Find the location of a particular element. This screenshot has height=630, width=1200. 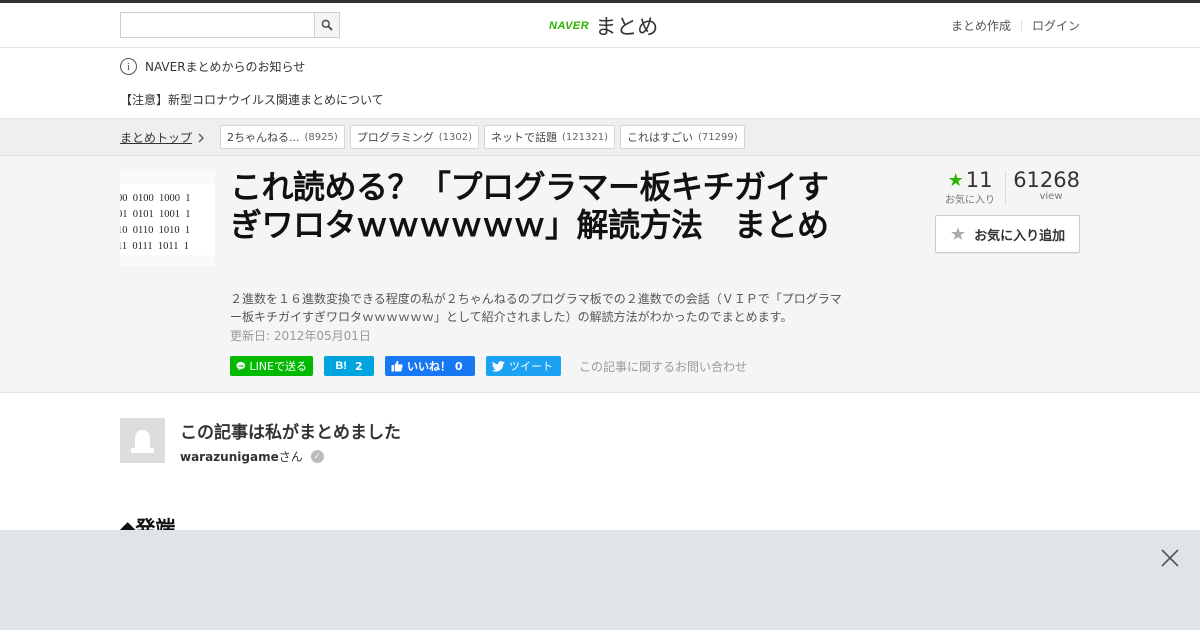

views-stat: 61268 view is located at coordinates (1043, 185).